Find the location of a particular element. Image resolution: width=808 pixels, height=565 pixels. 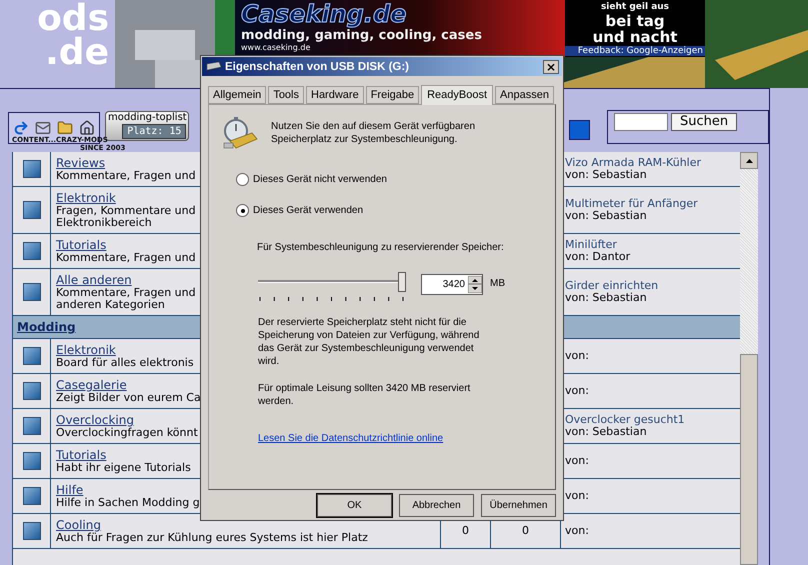

scroll-up-icon is located at coordinates (749, 160).